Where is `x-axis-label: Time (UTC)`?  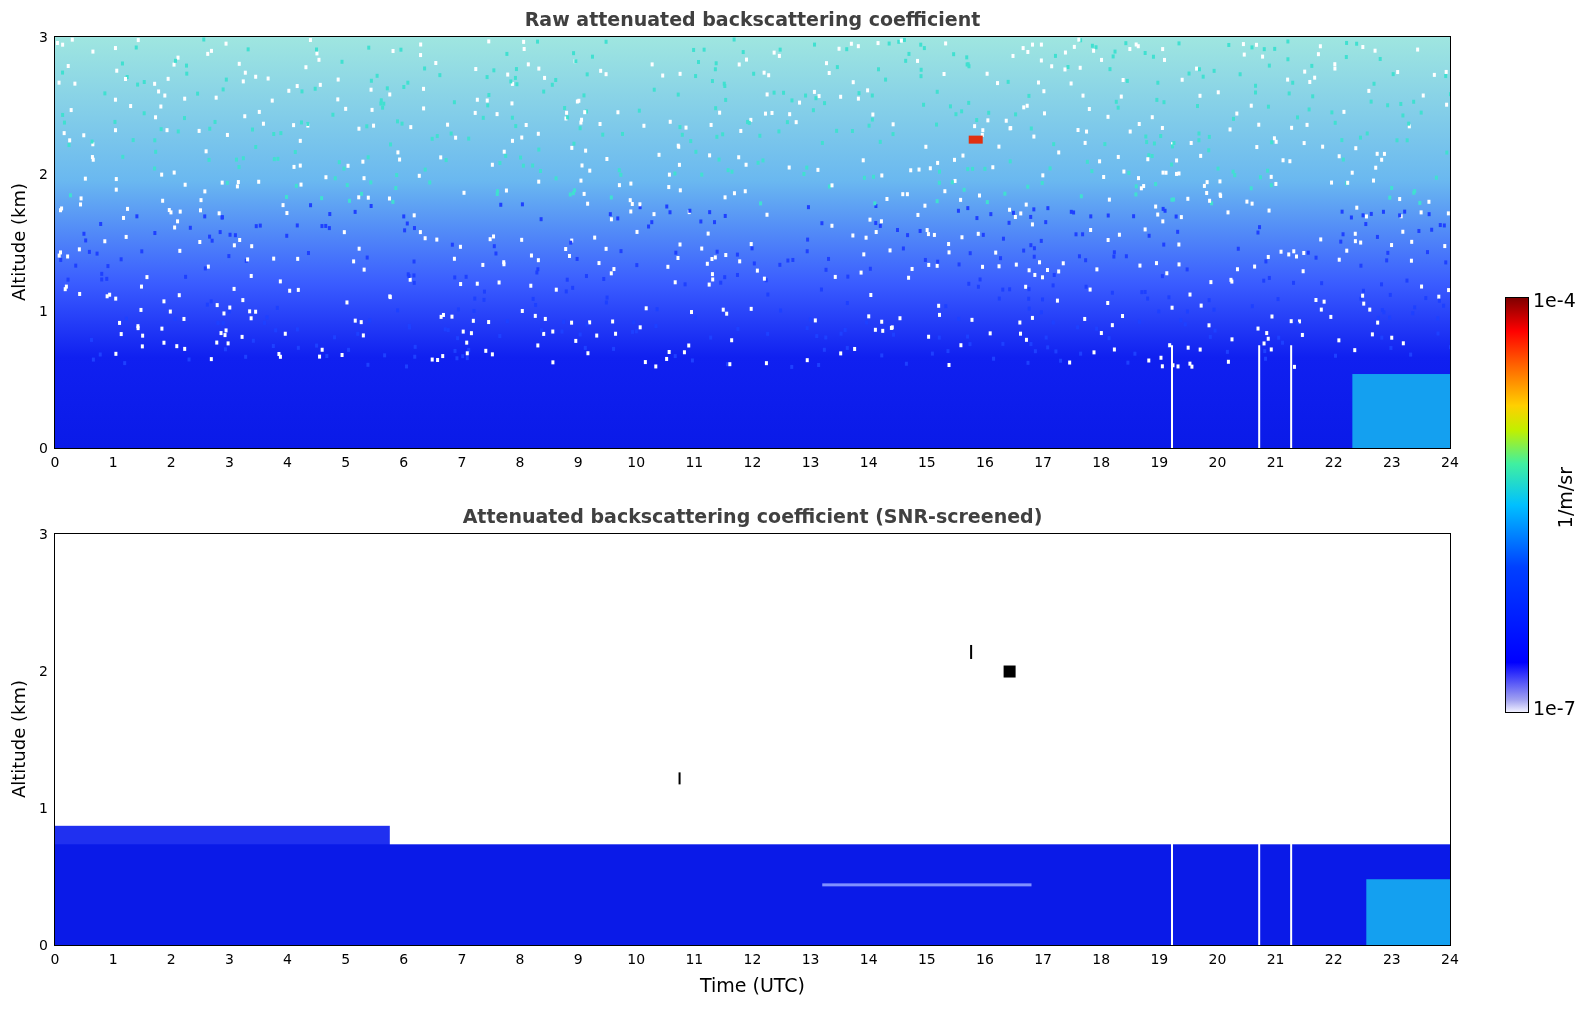 x-axis-label: Time (UTC) is located at coordinates (752, 985).